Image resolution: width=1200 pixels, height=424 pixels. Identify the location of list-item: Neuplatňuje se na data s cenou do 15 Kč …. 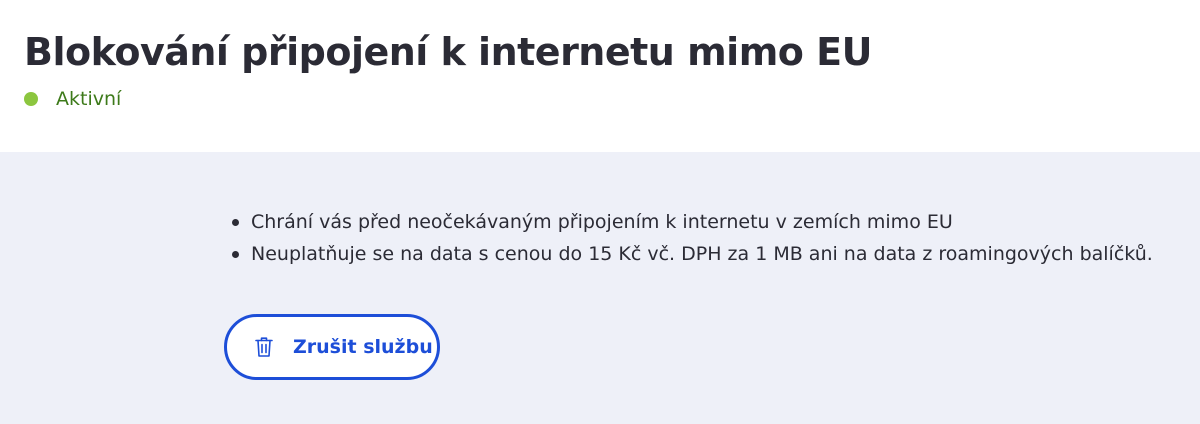
(692, 254).